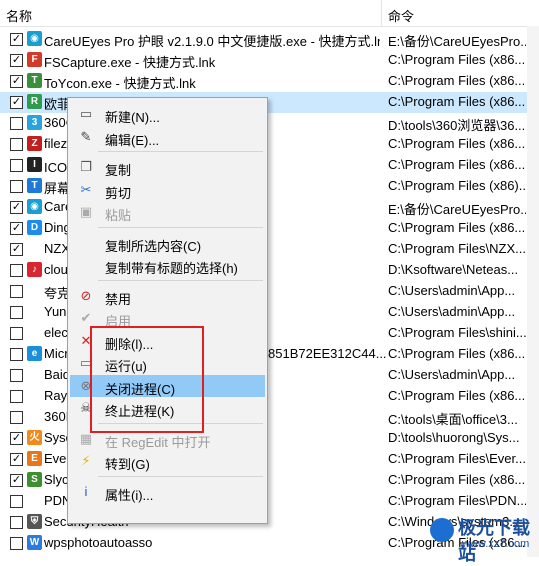 This screenshot has width=539, height=566. What do you see at coordinates (34, 437) in the screenshot?
I see `huorong-icon: 火` at bounding box center [34, 437].